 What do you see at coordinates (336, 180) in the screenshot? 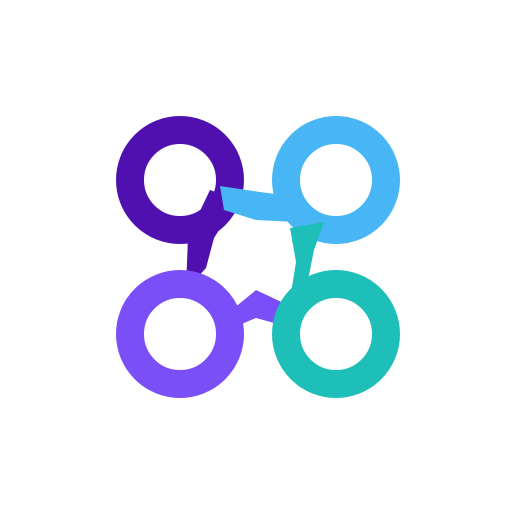
I see `ring-top-right` at bounding box center [336, 180].